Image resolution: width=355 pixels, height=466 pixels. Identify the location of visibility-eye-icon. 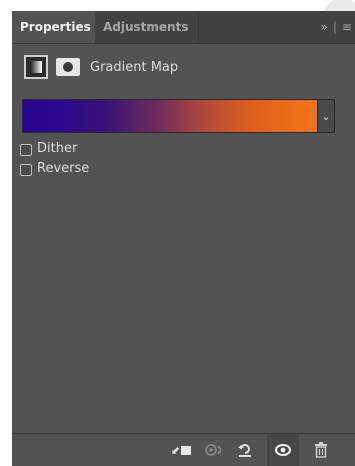
(283, 450).